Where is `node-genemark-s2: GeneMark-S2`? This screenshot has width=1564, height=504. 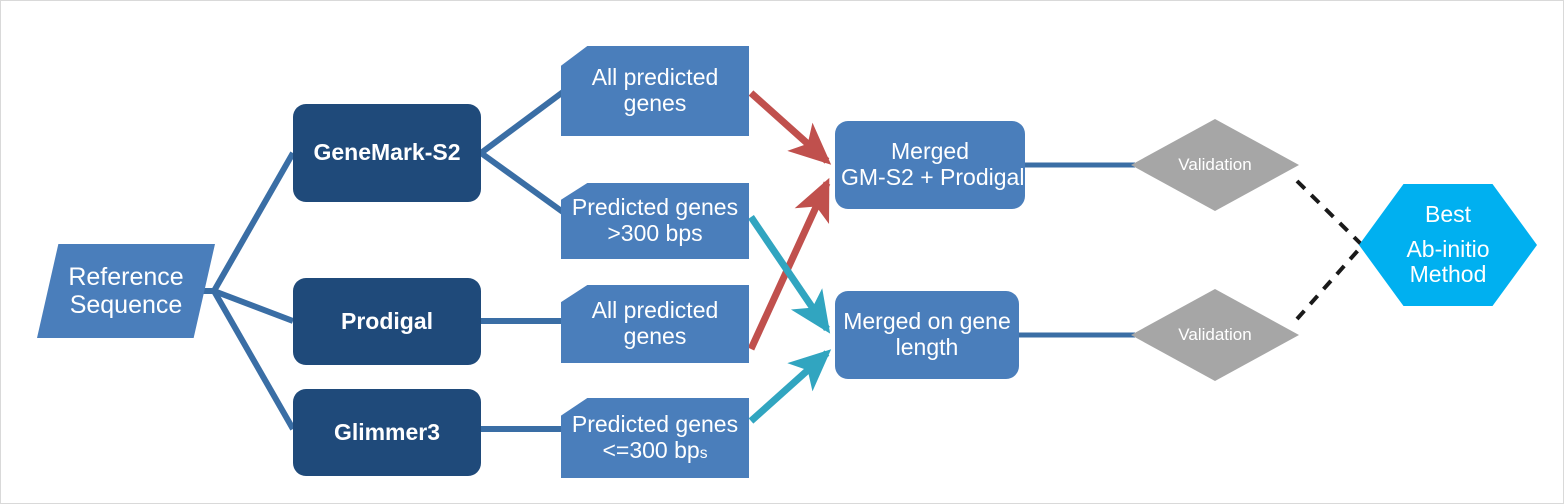 node-genemark-s2: GeneMark-S2 is located at coordinates (387, 153).